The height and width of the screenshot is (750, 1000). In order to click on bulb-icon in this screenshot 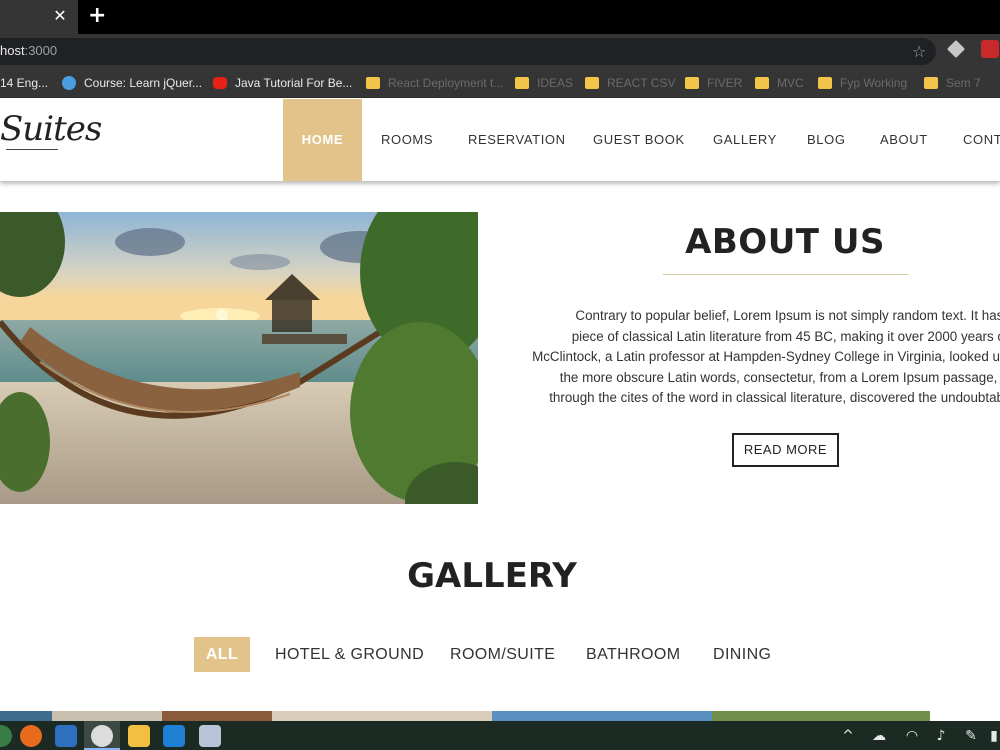, I will do `click(69, 83)`.